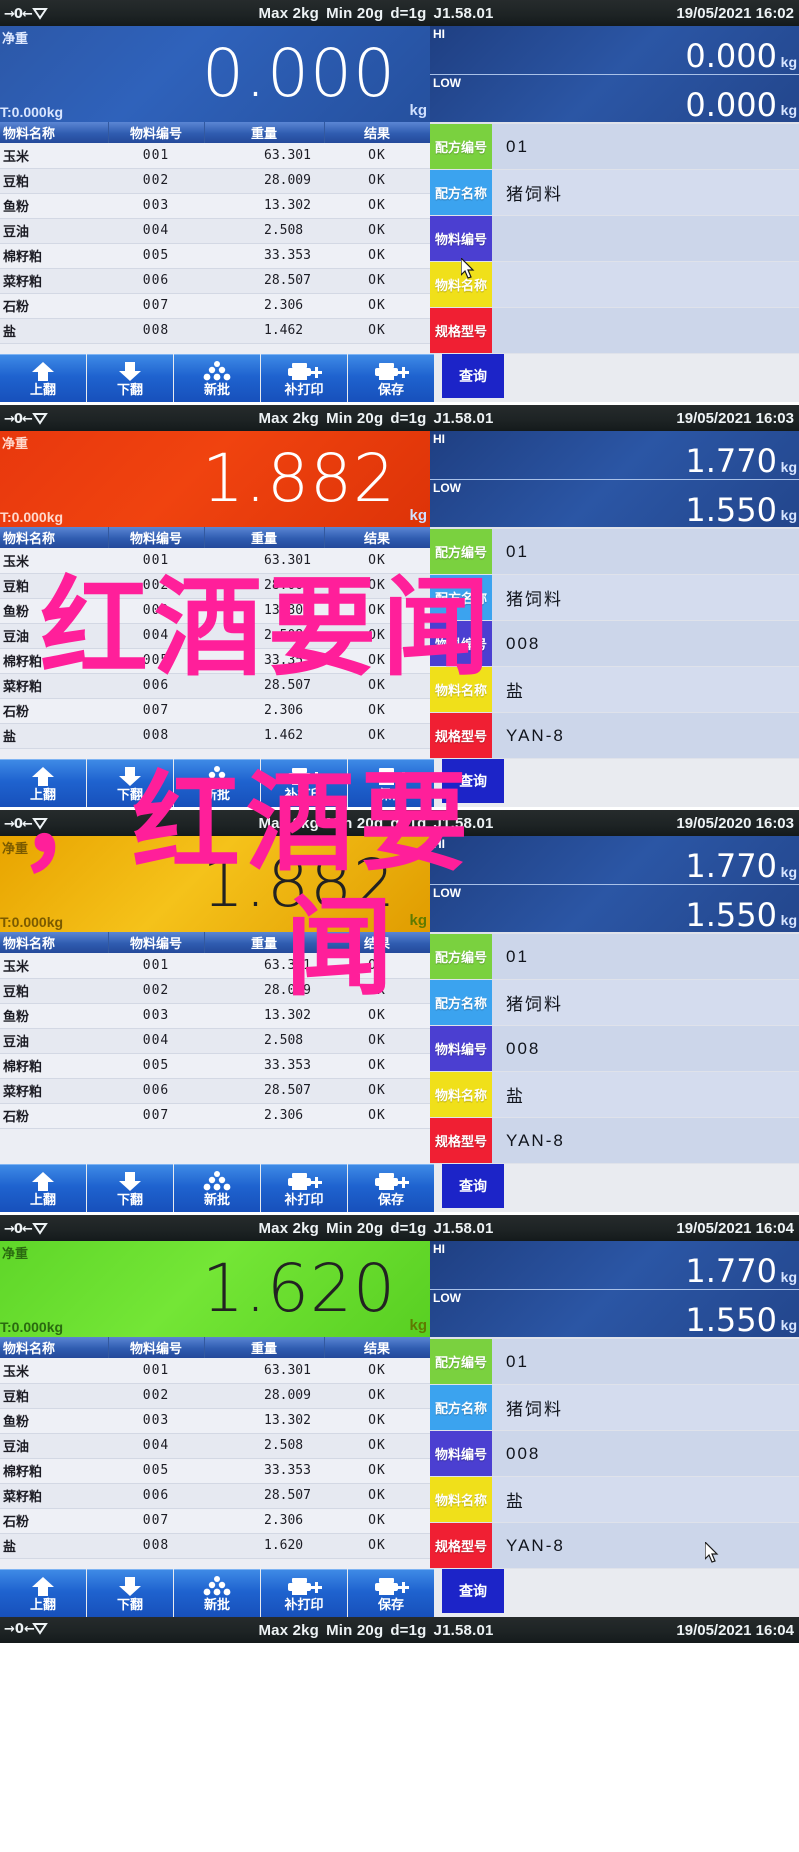 The image size is (799, 1852). Describe the element at coordinates (215, 74) in the screenshot. I see `net-weight-display: 净重 T:0.000kg 0.000 kg` at that location.